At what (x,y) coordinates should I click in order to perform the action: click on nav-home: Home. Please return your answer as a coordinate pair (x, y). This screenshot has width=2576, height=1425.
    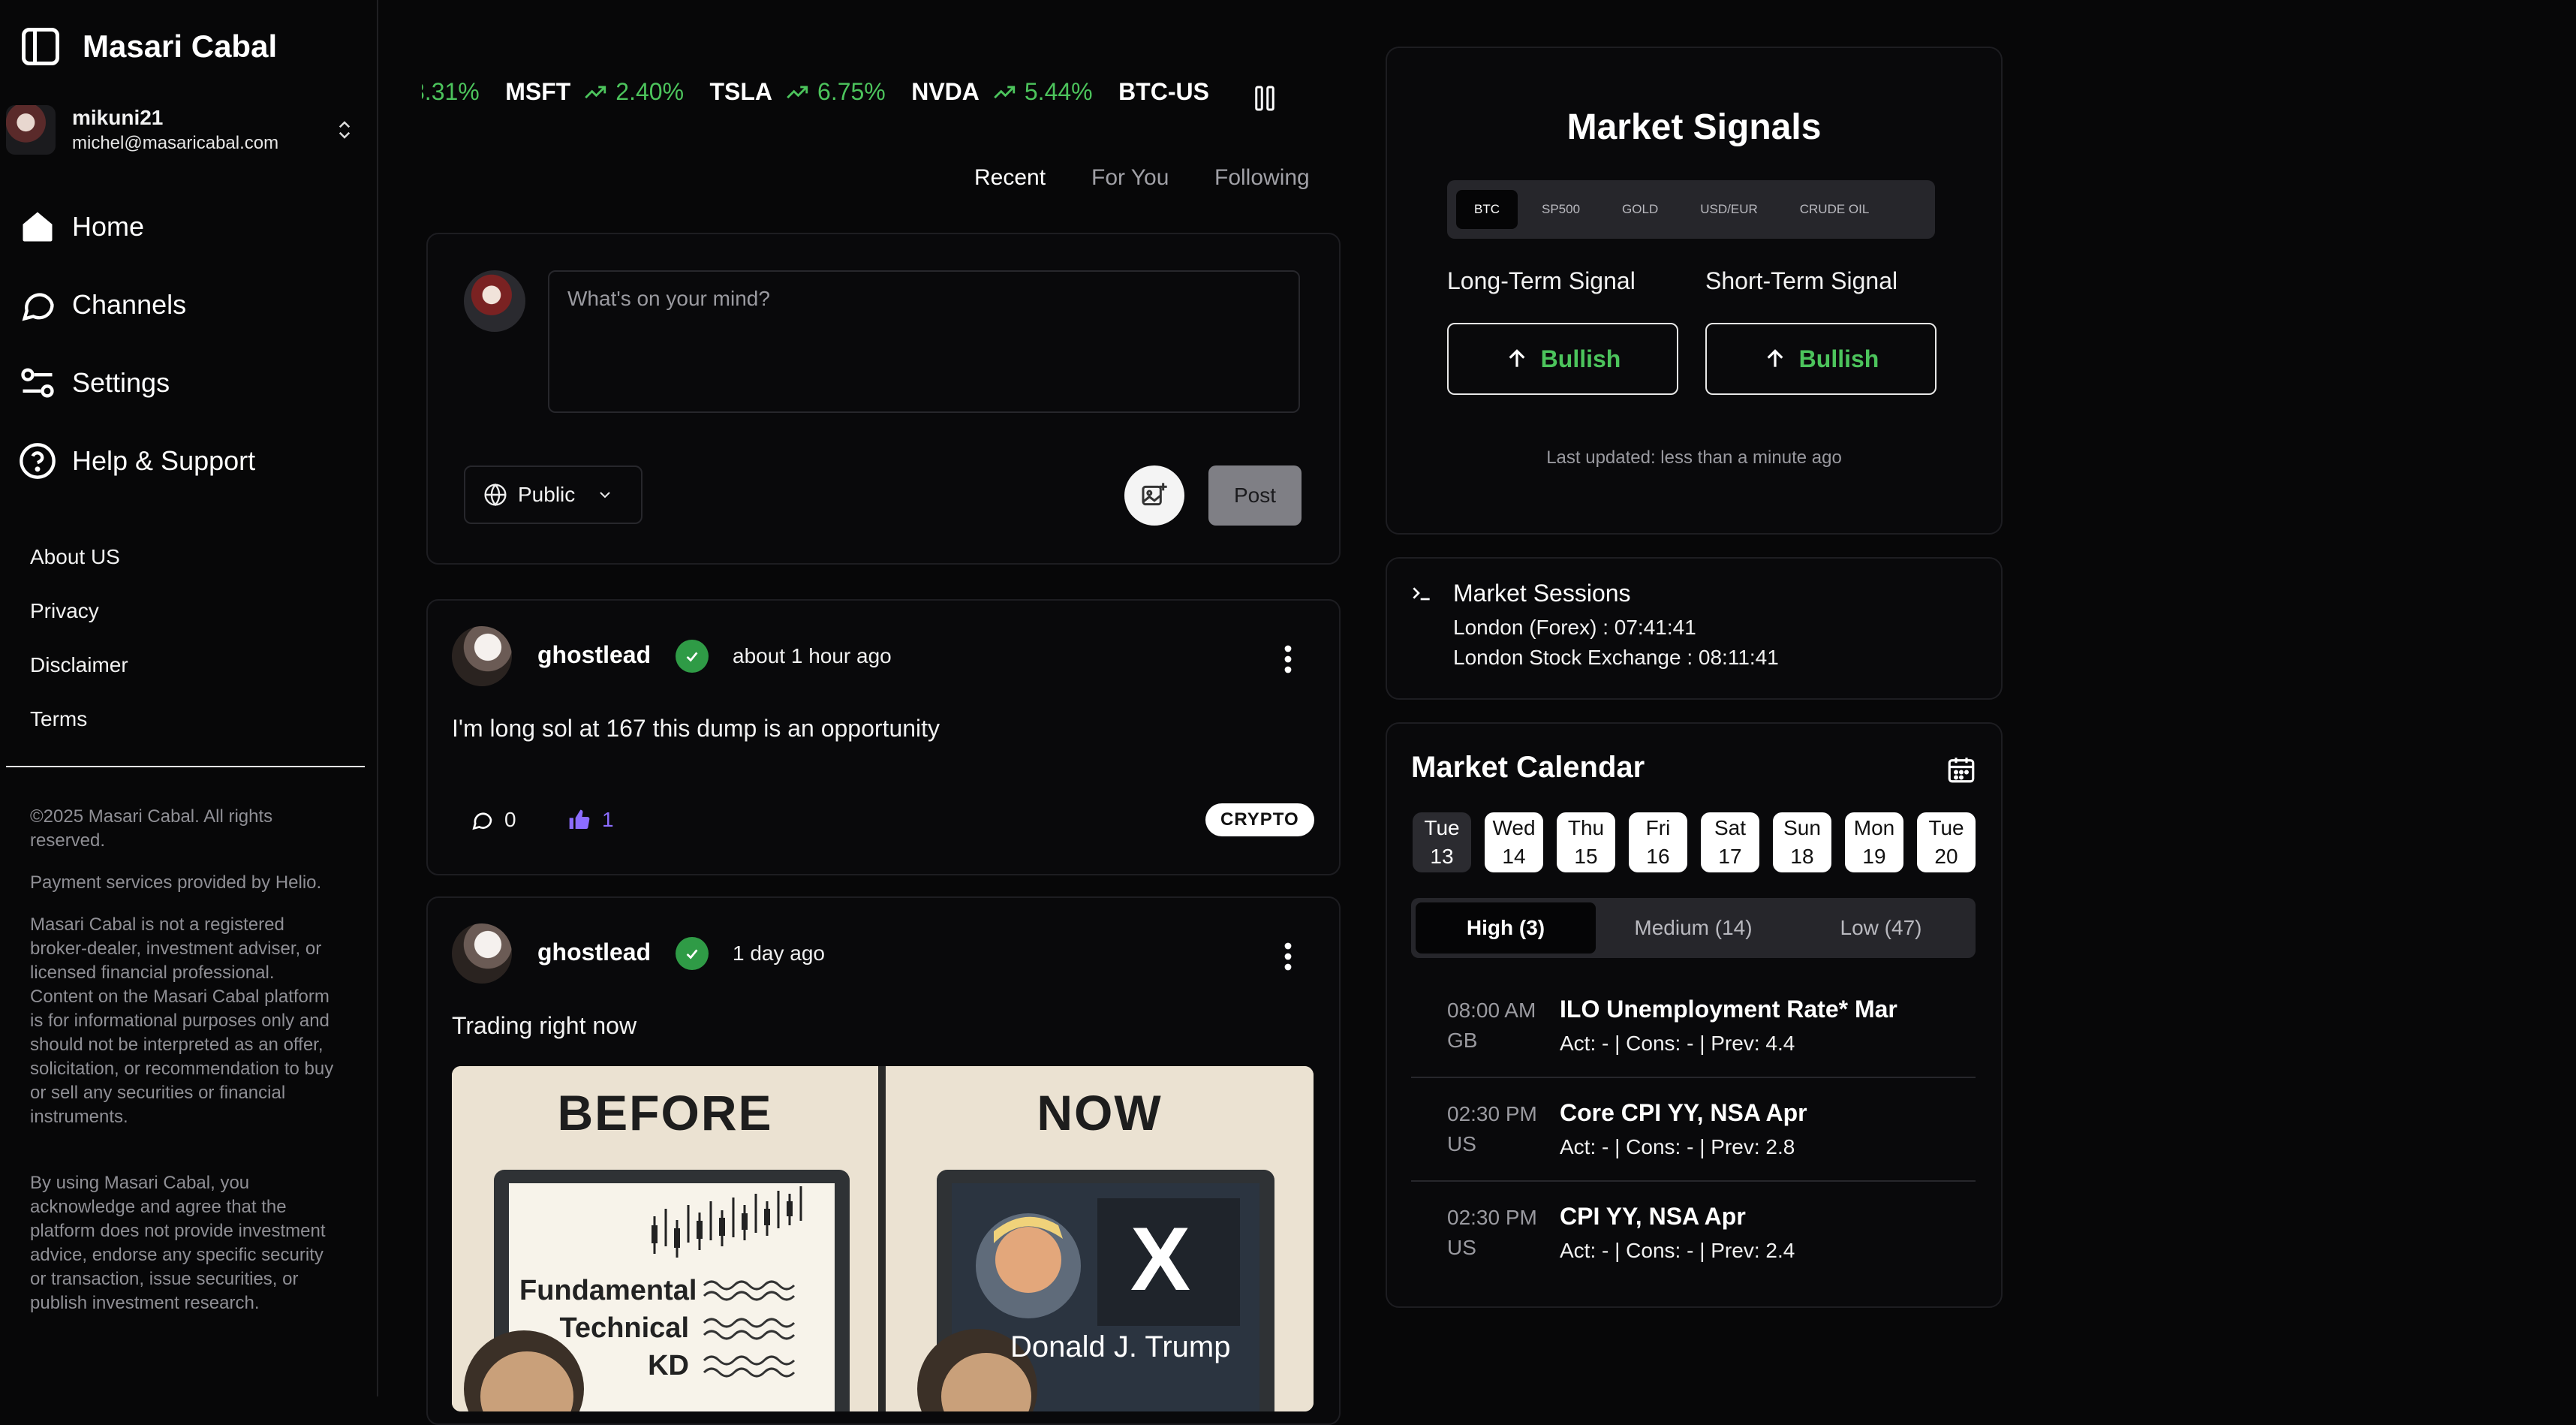
    Looking at the image, I should click on (81, 226).